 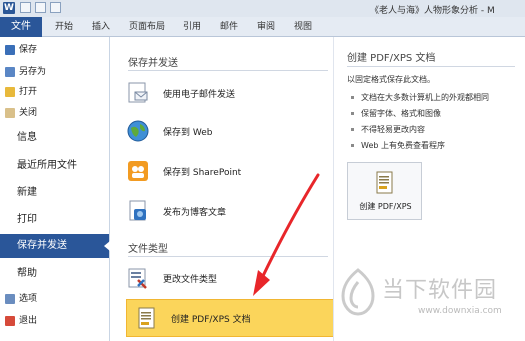 What do you see at coordinates (138, 171) in the screenshot?
I see `sharepoint-icon` at bounding box center [138, 171].